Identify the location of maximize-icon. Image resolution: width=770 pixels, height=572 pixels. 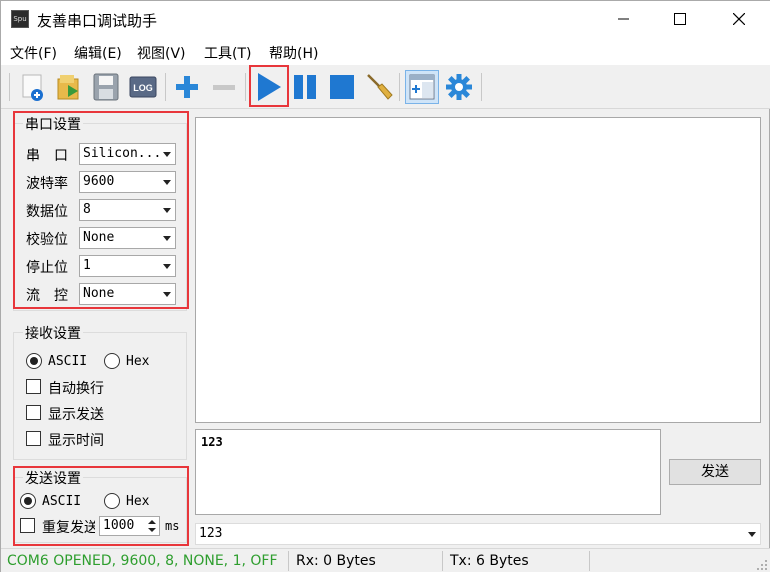
(680, 19).